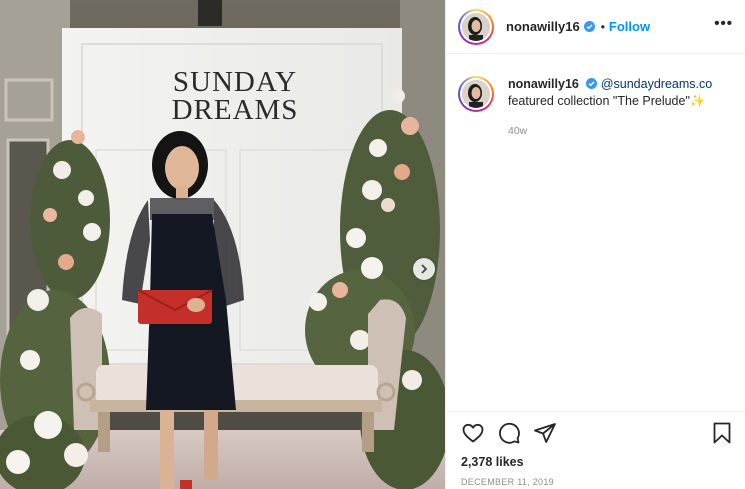 The image size is (745, 489). I want to click on share-icon, so click(545, 433).